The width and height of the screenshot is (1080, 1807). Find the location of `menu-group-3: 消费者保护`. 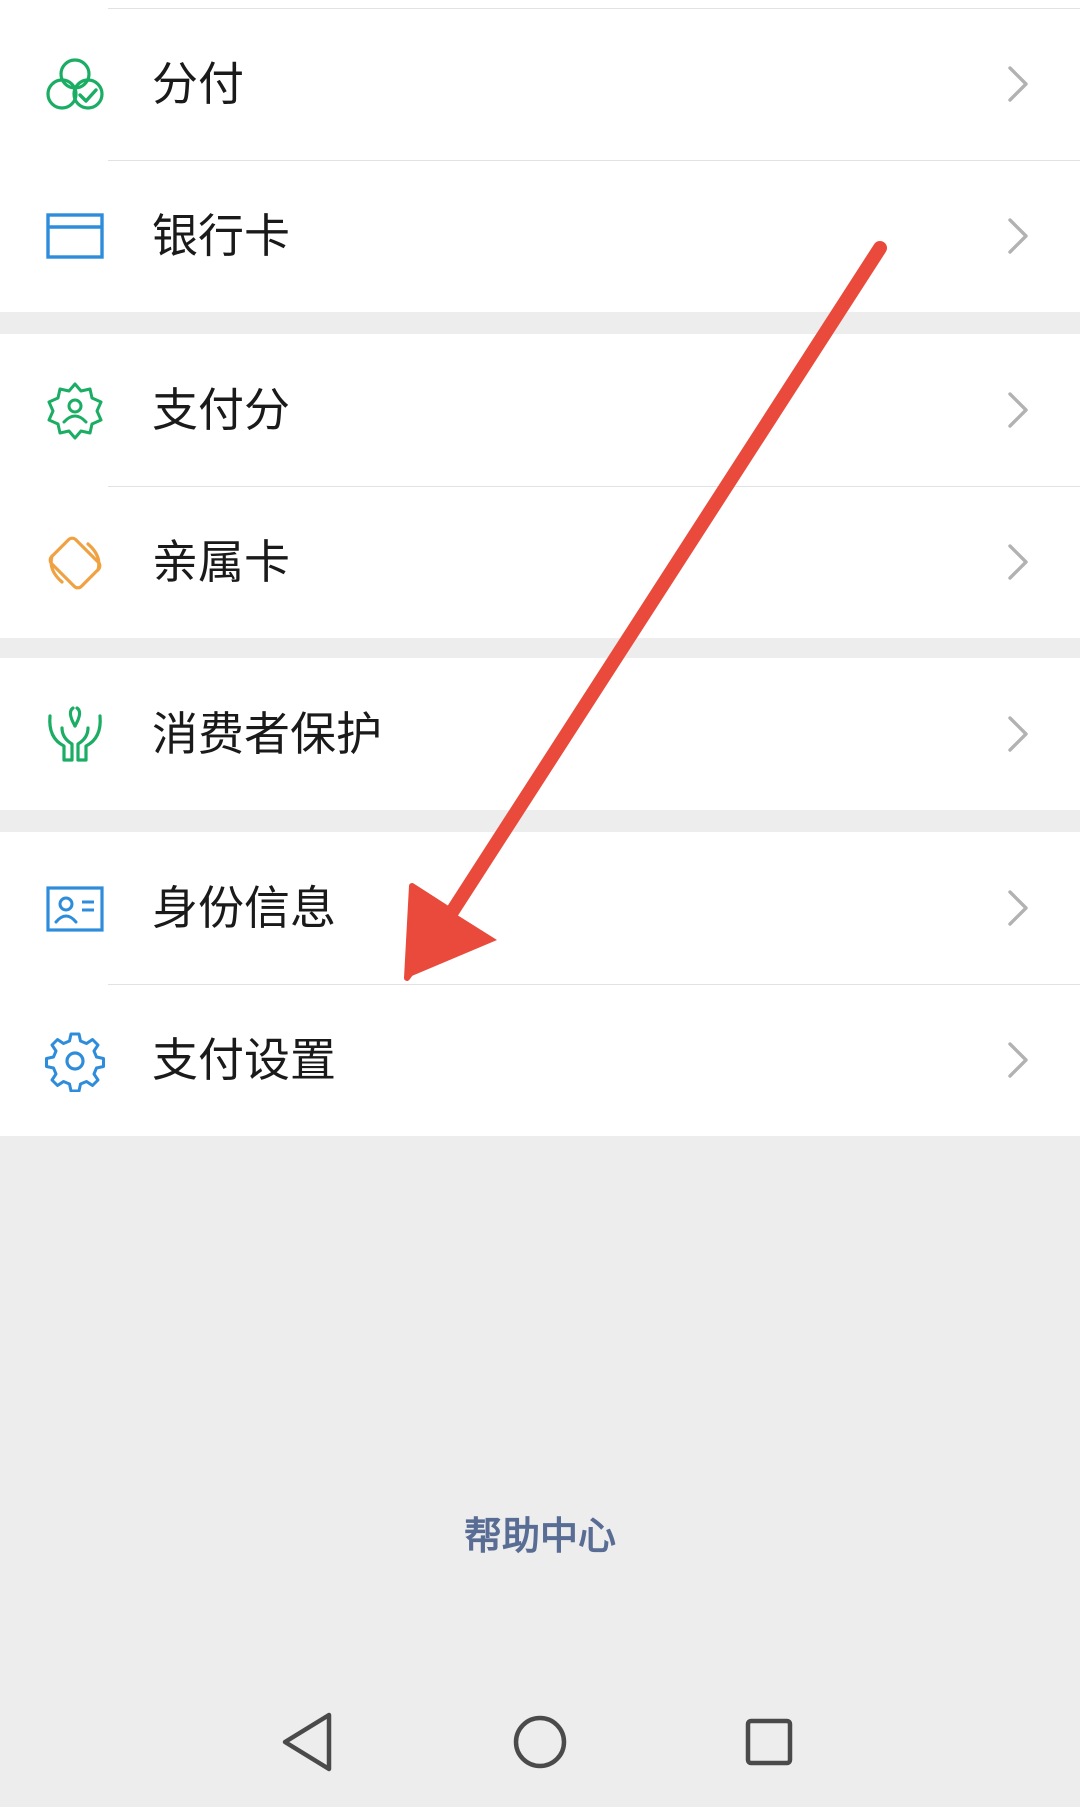

menu-group-3: 消费者保护 is located at coordinates (540, 734).